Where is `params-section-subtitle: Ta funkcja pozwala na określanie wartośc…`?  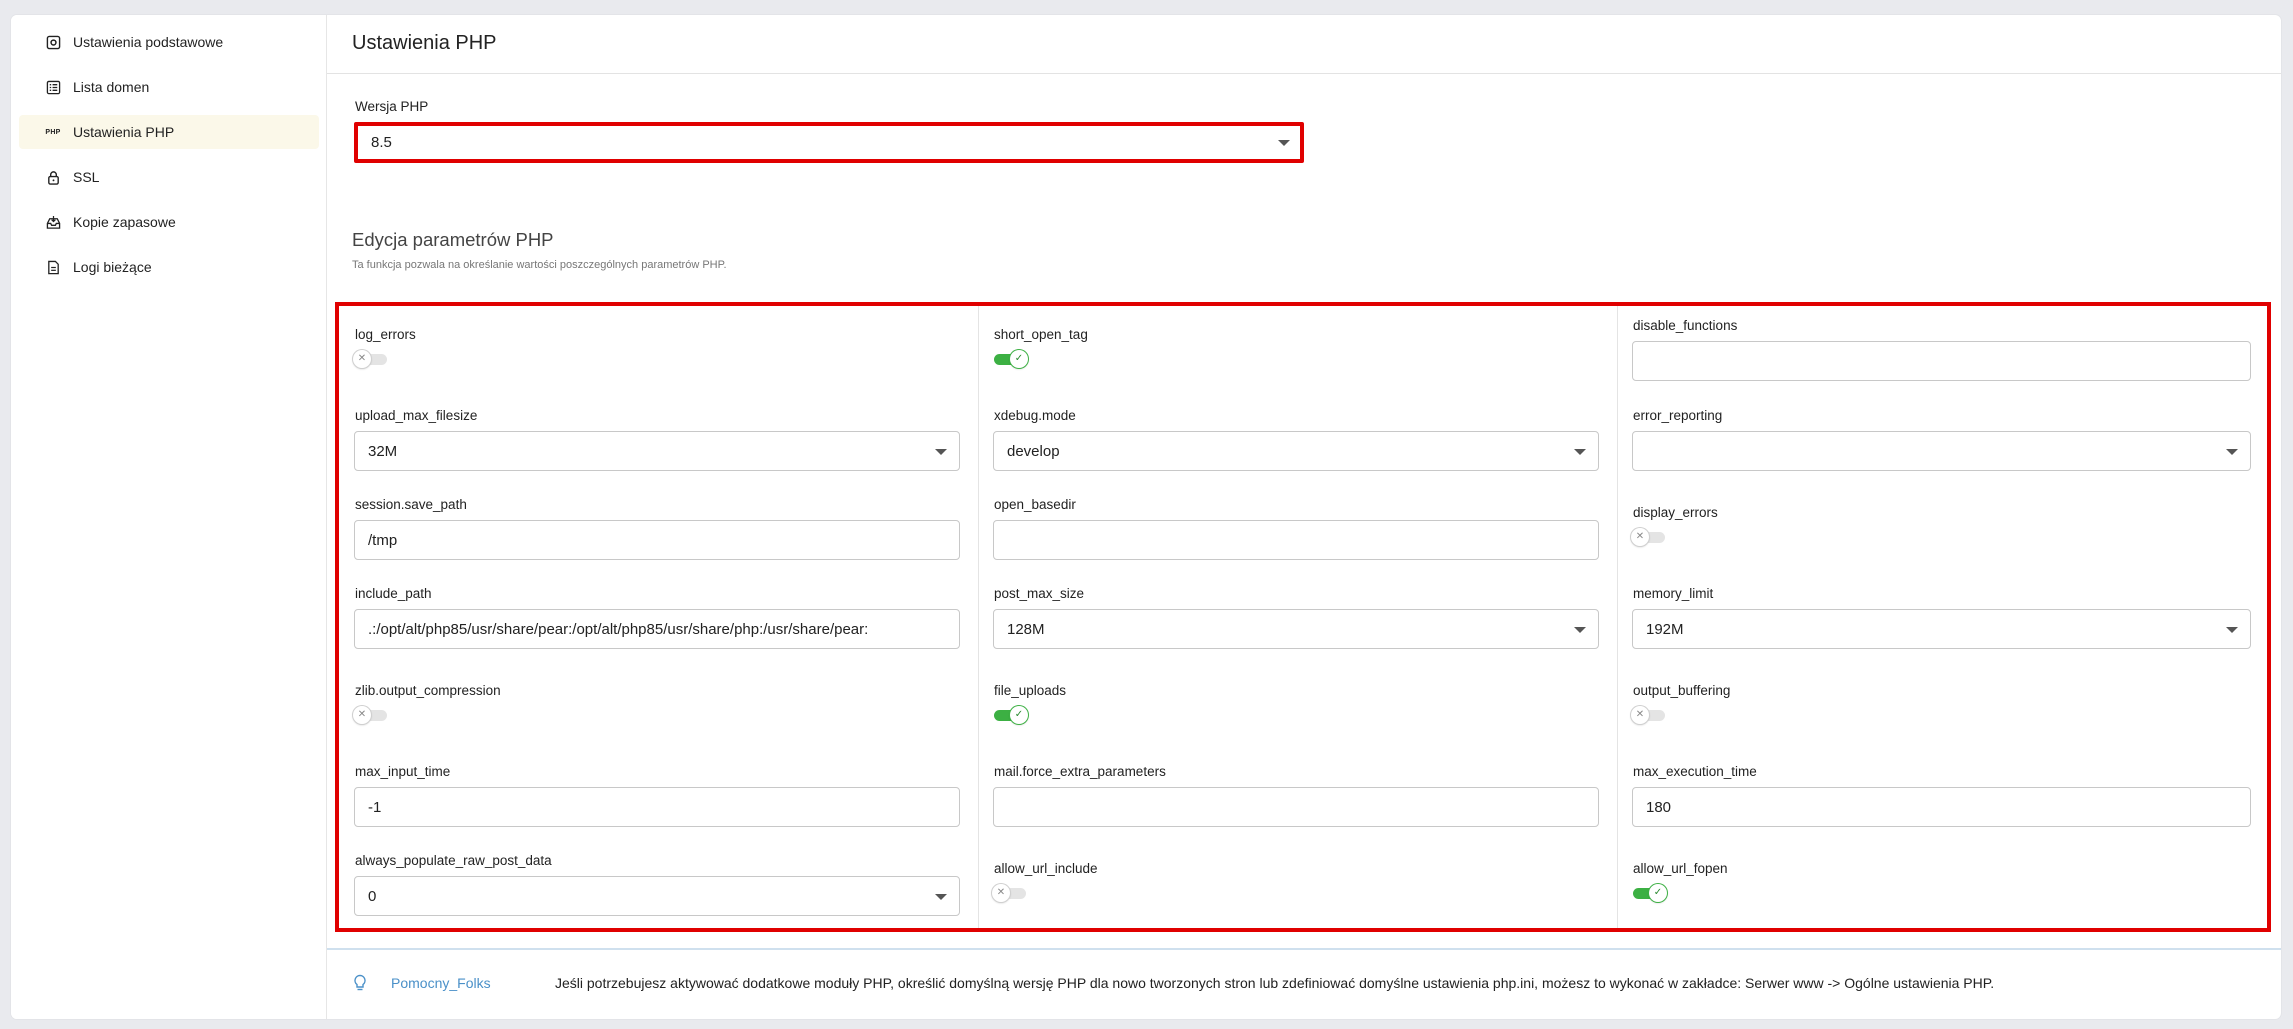 params-section-subtitle: Ta funkcja pozwala na określanie wartośc… is located at coordinates (539, 265).